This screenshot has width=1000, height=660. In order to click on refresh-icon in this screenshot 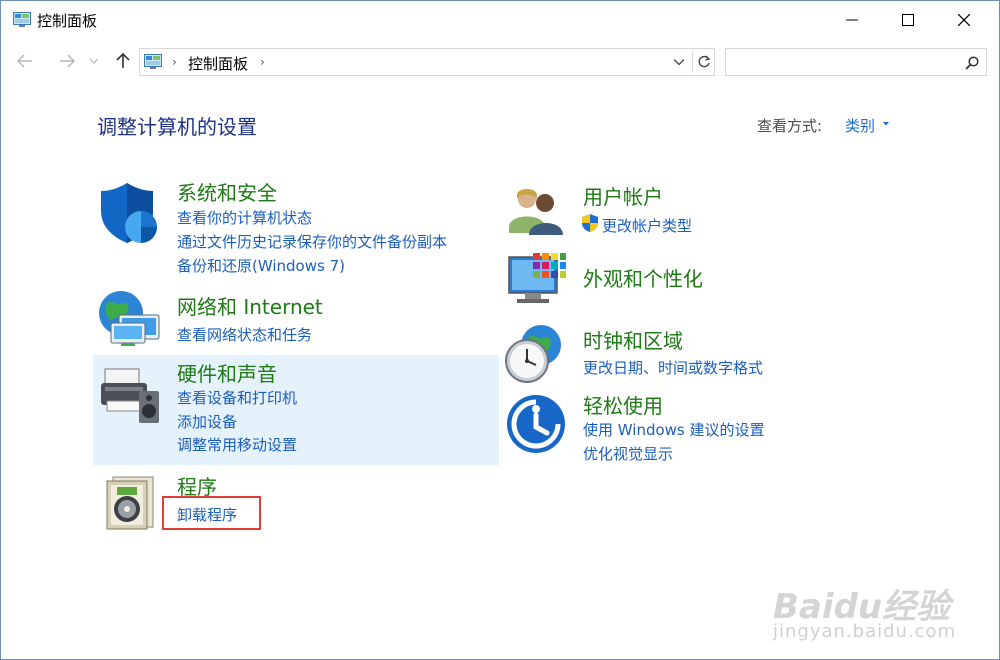, I will do `click(704, 61)`.